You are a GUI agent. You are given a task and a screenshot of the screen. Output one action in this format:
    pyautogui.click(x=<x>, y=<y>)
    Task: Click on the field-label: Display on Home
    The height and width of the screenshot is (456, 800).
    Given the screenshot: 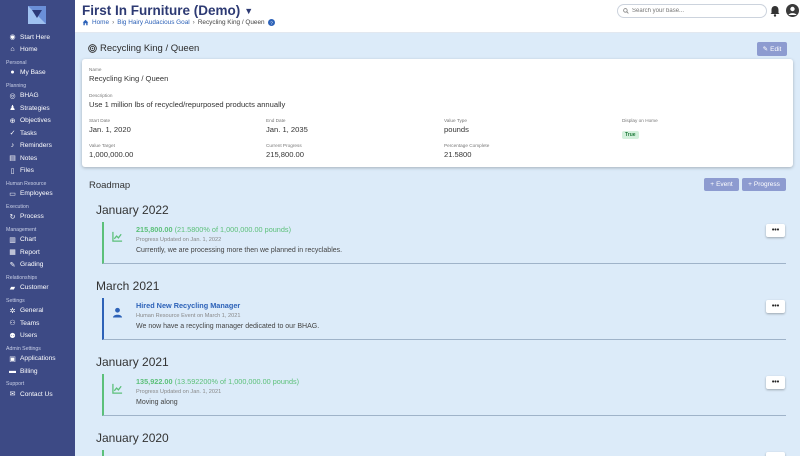 What is the action you would take?
    pyautogui.click(x=640, y=120)
    